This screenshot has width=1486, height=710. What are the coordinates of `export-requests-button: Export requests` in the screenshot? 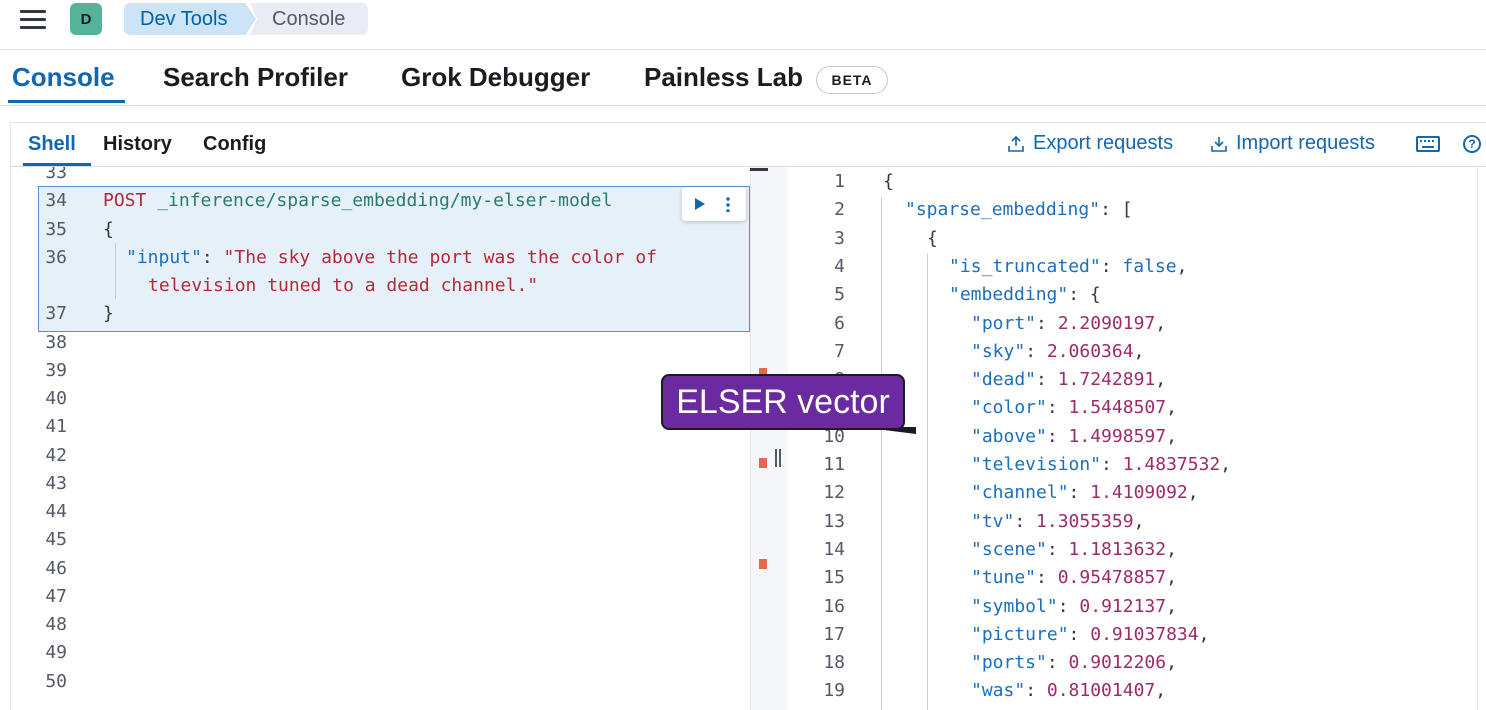 It's located at (1090, 143).